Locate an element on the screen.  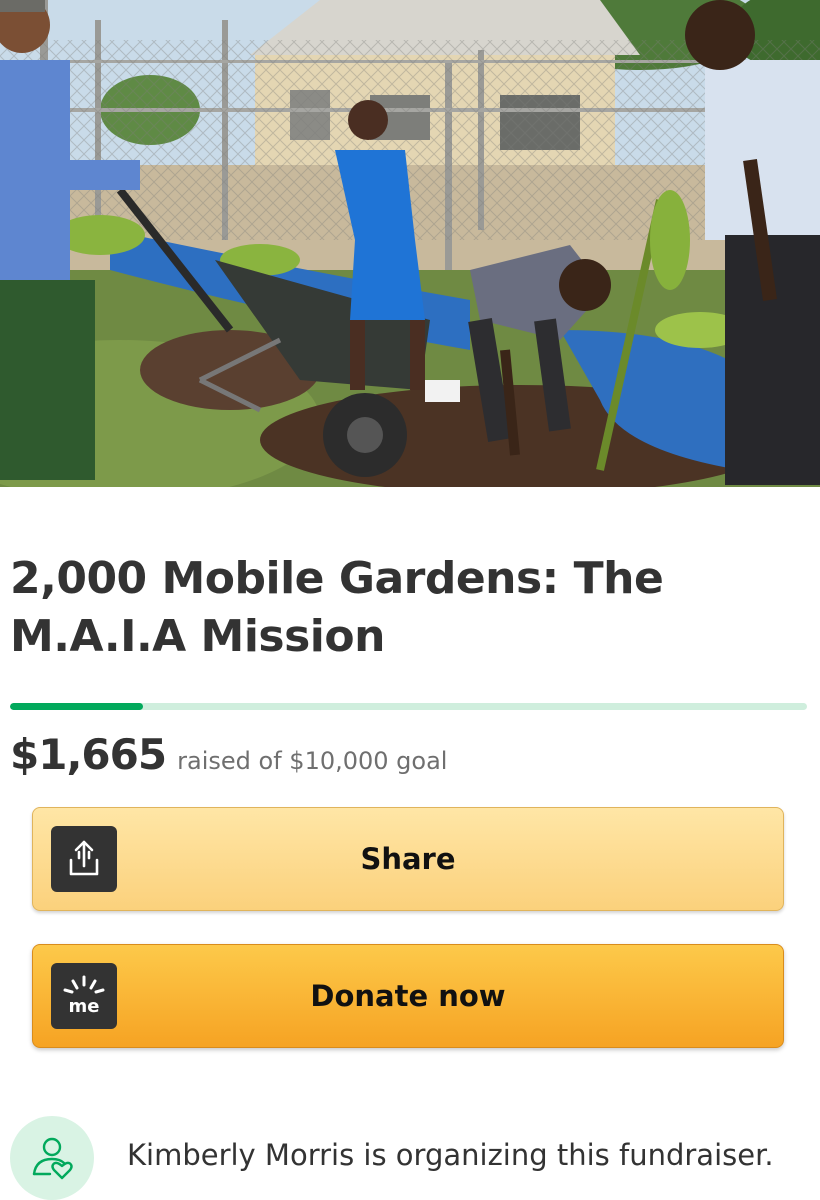
progress-bar is located at coordinates (408, 706).